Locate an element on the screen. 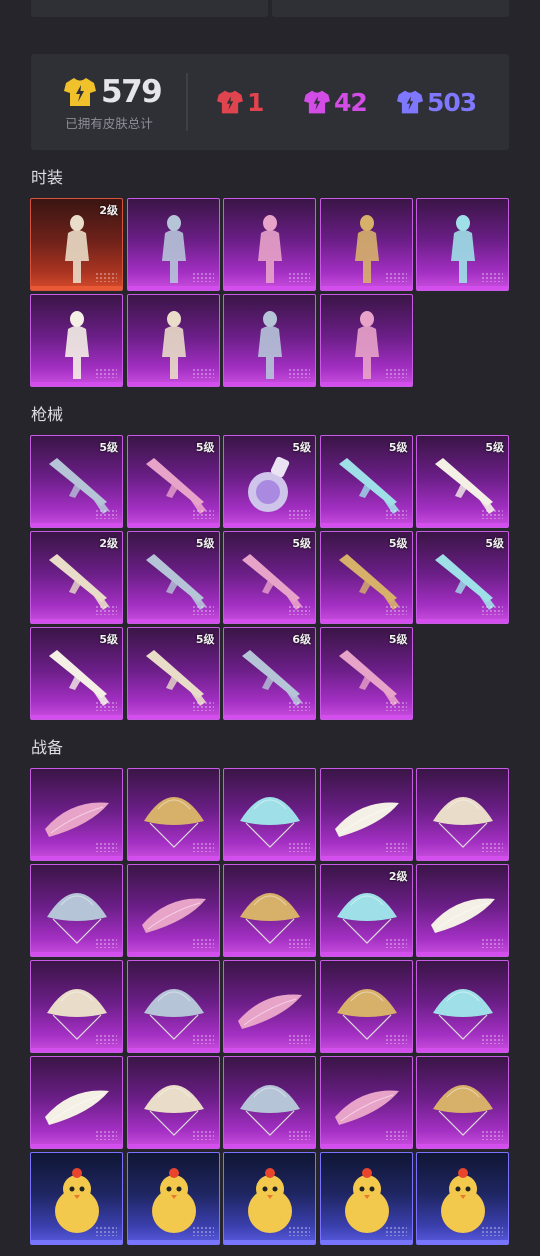 The height and width of the screenshot is (1256, 540). item-chick-sunglasses-pet is located at coordinates (76, 1198).